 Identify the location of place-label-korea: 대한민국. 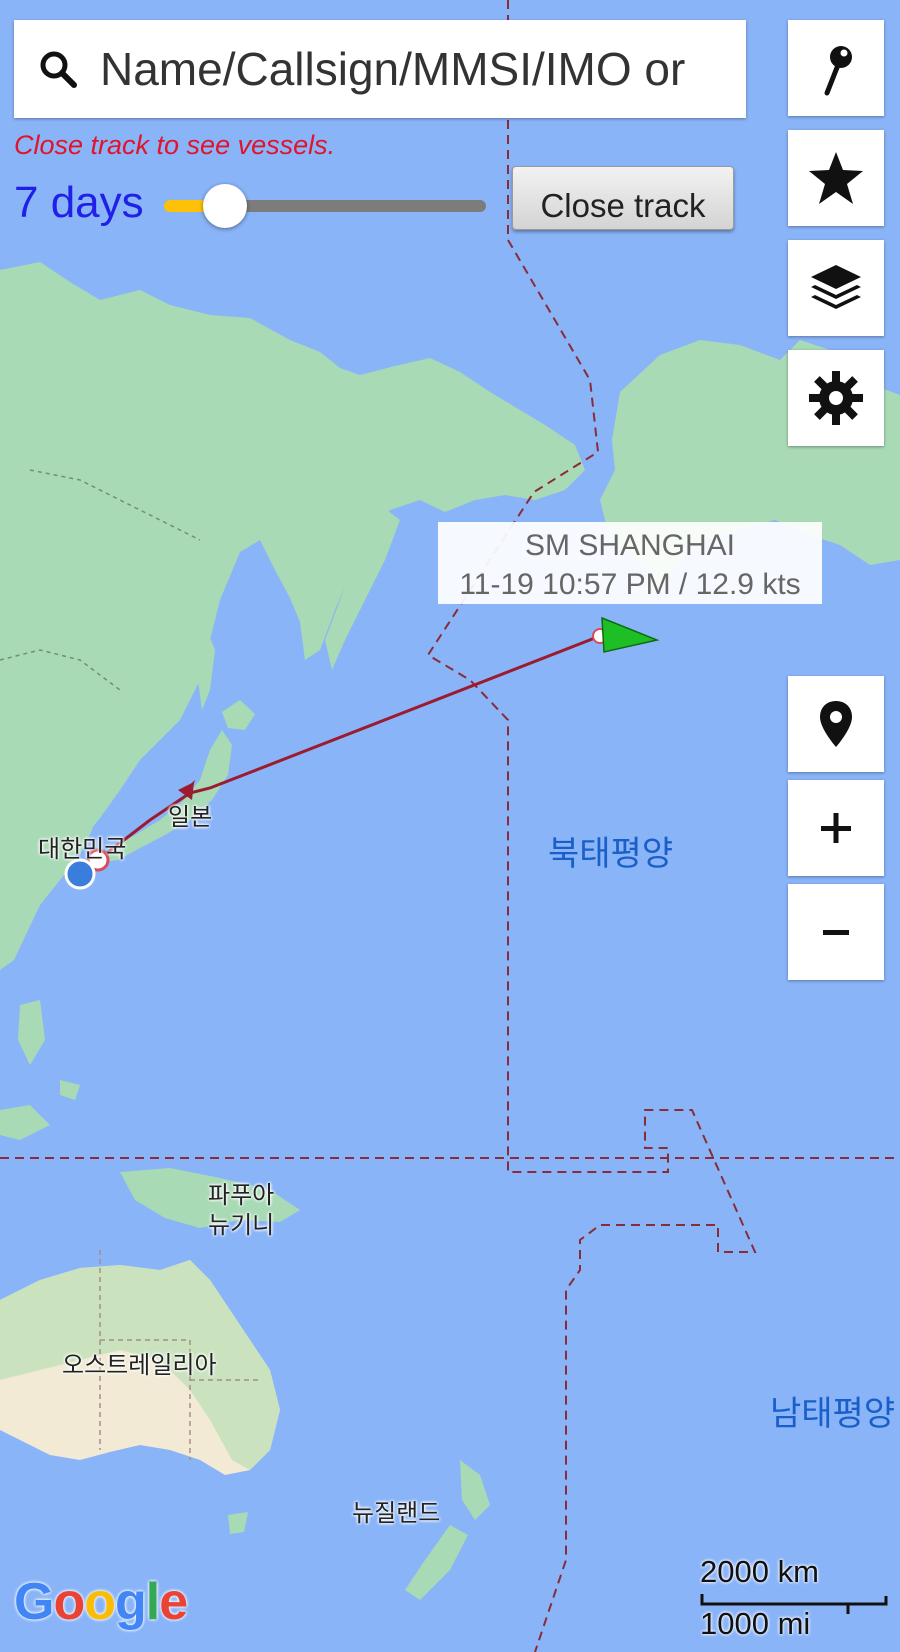
(82, 849).